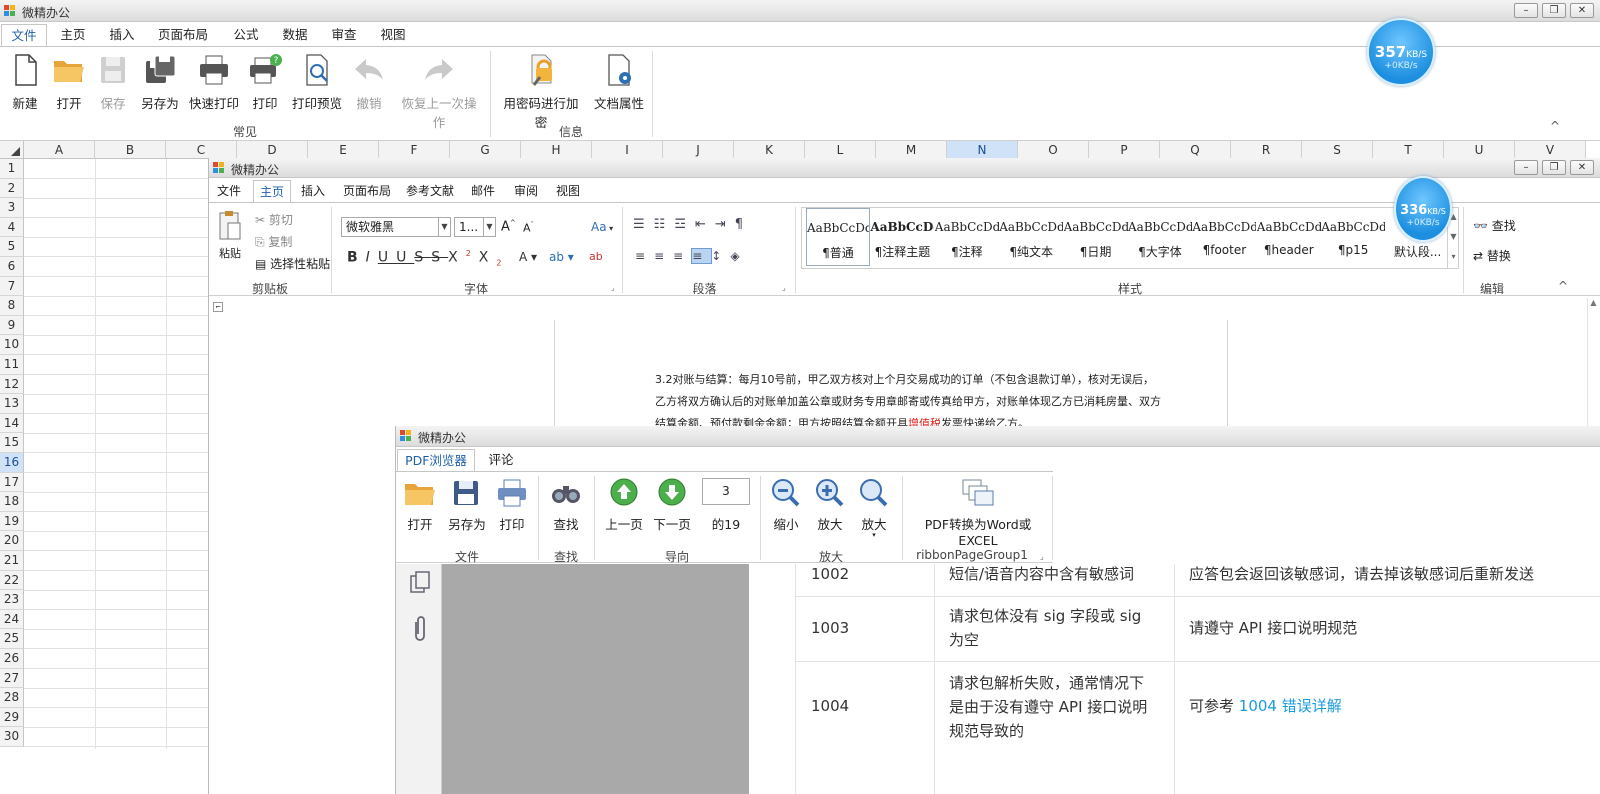  Describe the element at coordinates (396, 227) in the screenshot. I see `font-name-combo: 微软雅黑 ▼` at that location.